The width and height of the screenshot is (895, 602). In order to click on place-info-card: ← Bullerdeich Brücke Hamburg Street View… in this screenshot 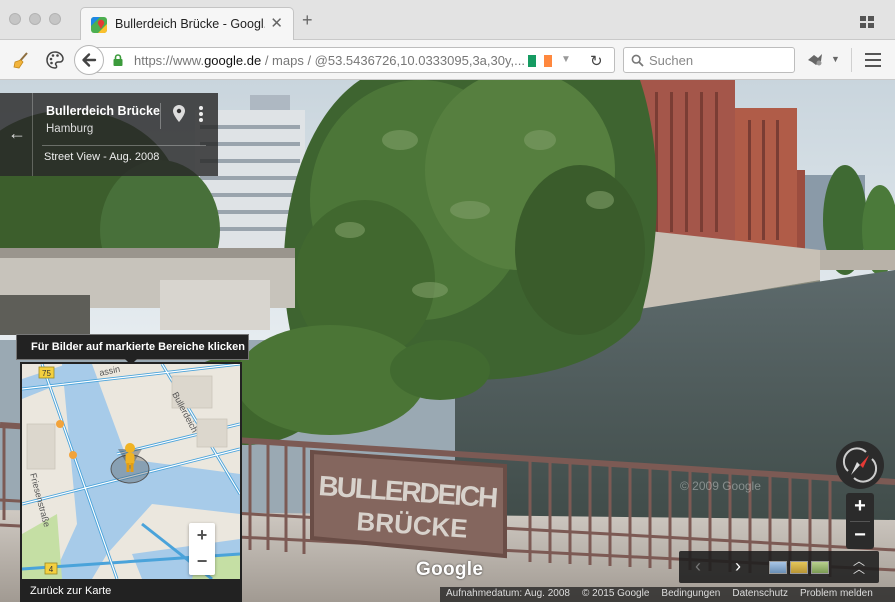, I will do `click(109, 134)`.